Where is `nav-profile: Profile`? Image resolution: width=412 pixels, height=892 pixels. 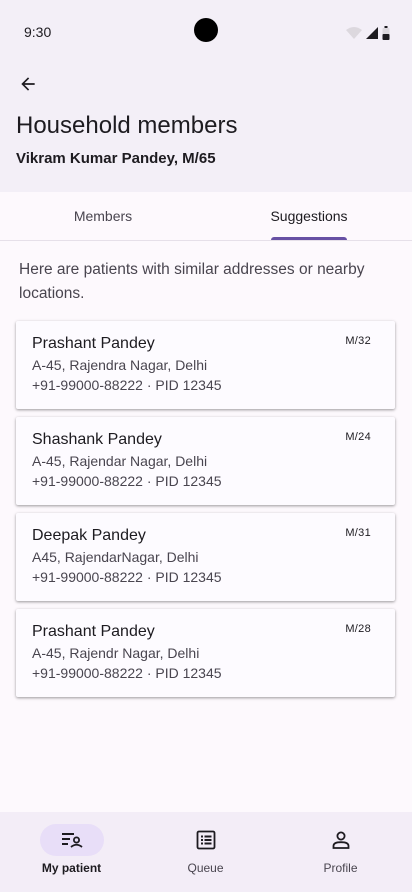 nav-profile: Profile is located at coordinates (340, 852).